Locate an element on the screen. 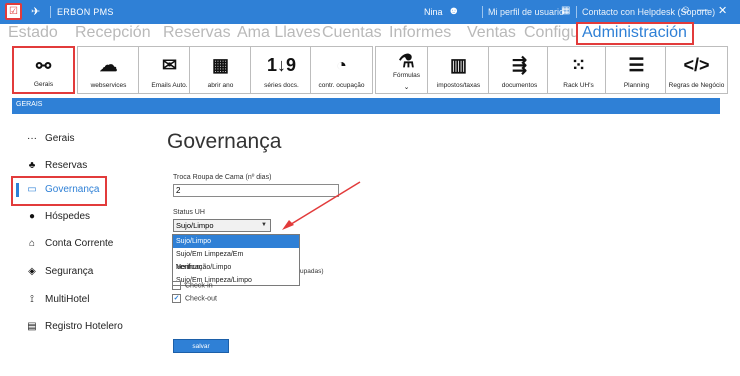 The image size is (740, 376). tool-series-docs: 1↓9 séries docs. is located at coordinates (281, 70).